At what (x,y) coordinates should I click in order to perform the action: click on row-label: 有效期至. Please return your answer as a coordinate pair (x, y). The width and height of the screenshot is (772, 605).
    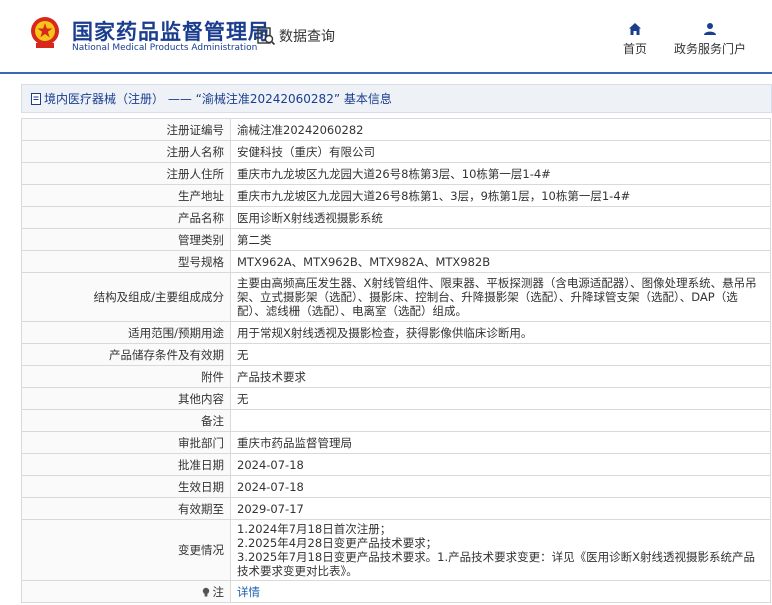
    Looking at the image, I should click on (126, 508).